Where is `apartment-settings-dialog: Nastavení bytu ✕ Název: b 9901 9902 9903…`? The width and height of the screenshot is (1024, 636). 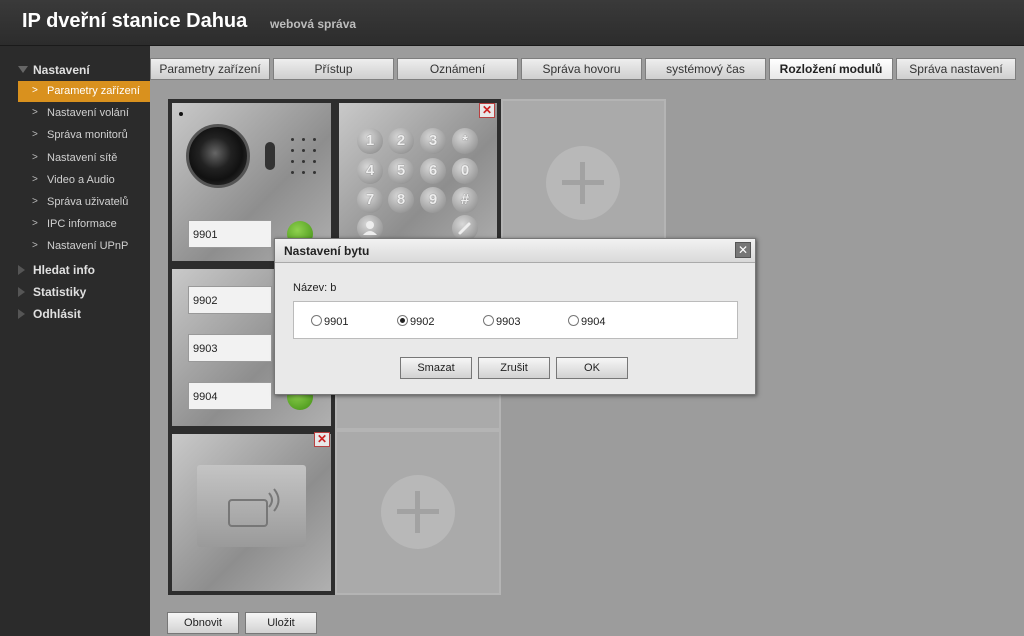 apartment-settings-dialog: Nastavení bytu ✕ Název: b 9901 9902 9903… is located at coordinates (515, 316).